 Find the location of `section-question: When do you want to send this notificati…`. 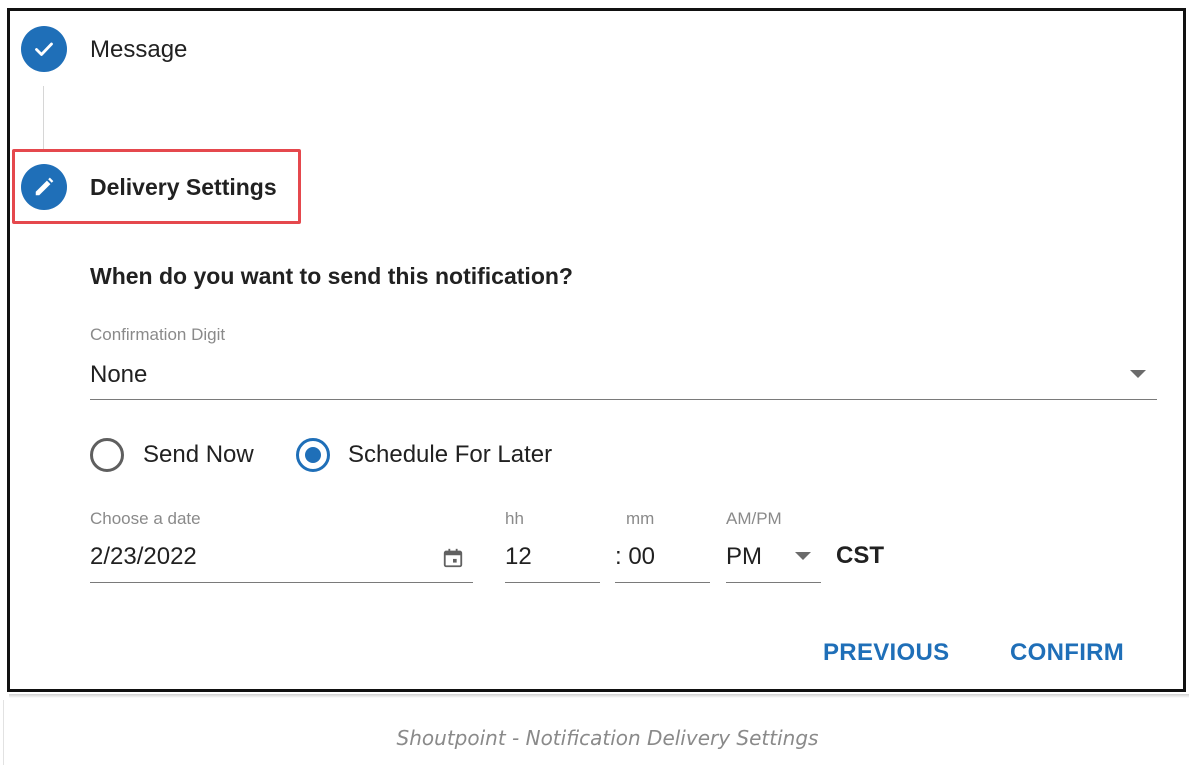

section-question: When do you want to send this notificati… is located at coordinates (331, 276).